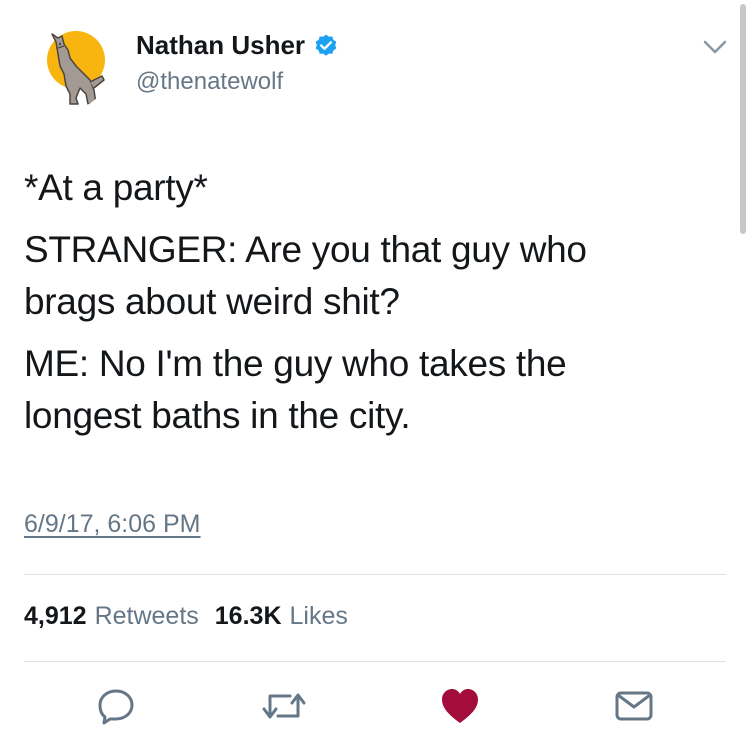 The height and width of the screenshot is (749, 749). Describe the element at coordinates (326, 45) in the screenshot. I see `verified-badge-icon` at that location.